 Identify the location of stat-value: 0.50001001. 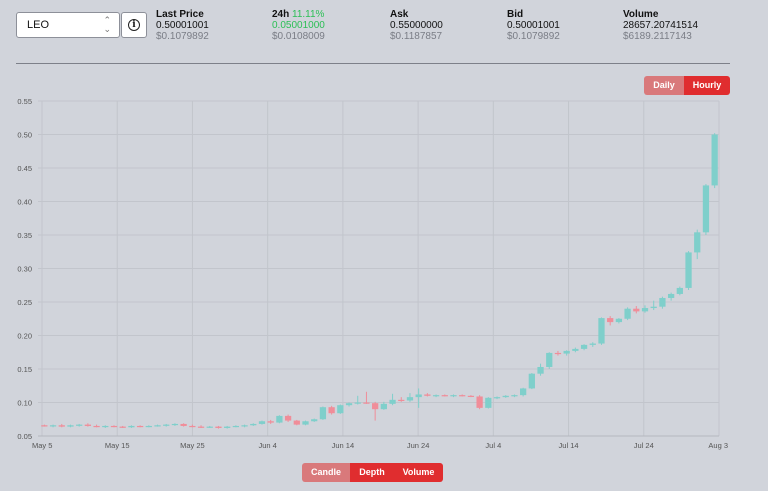
(182, 25).